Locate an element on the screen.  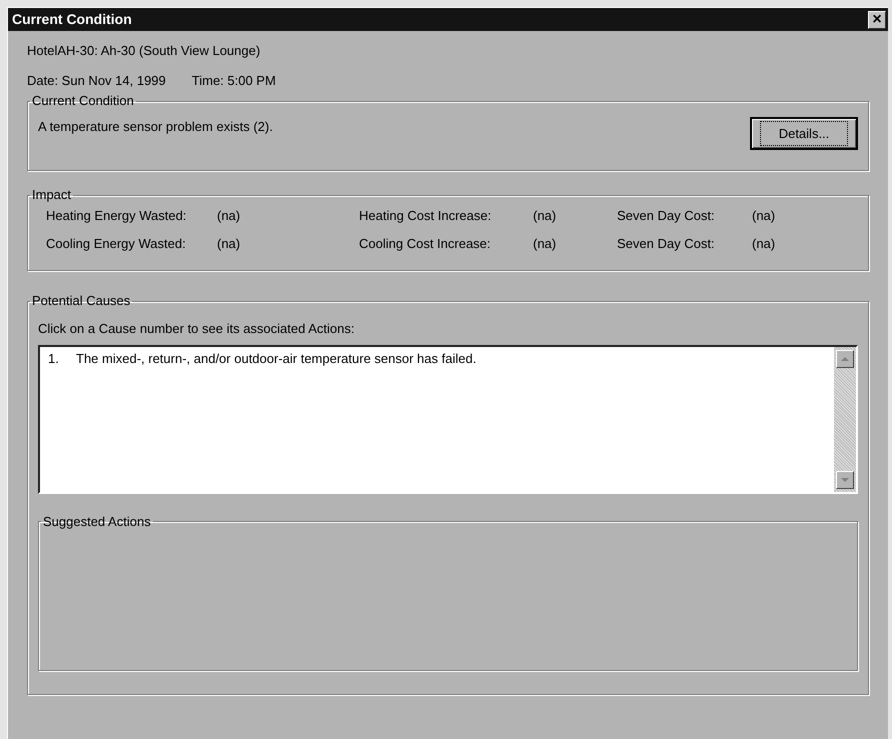
group-title: Potential Causes is located at coordinates (81, 301).